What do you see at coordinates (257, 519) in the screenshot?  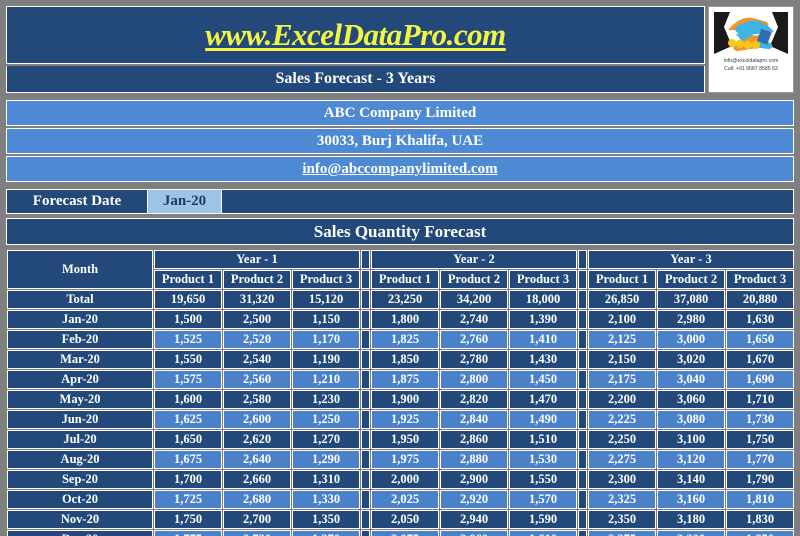 I see `cell-year1-p2: 2,700` at bounding box center [257, 519].